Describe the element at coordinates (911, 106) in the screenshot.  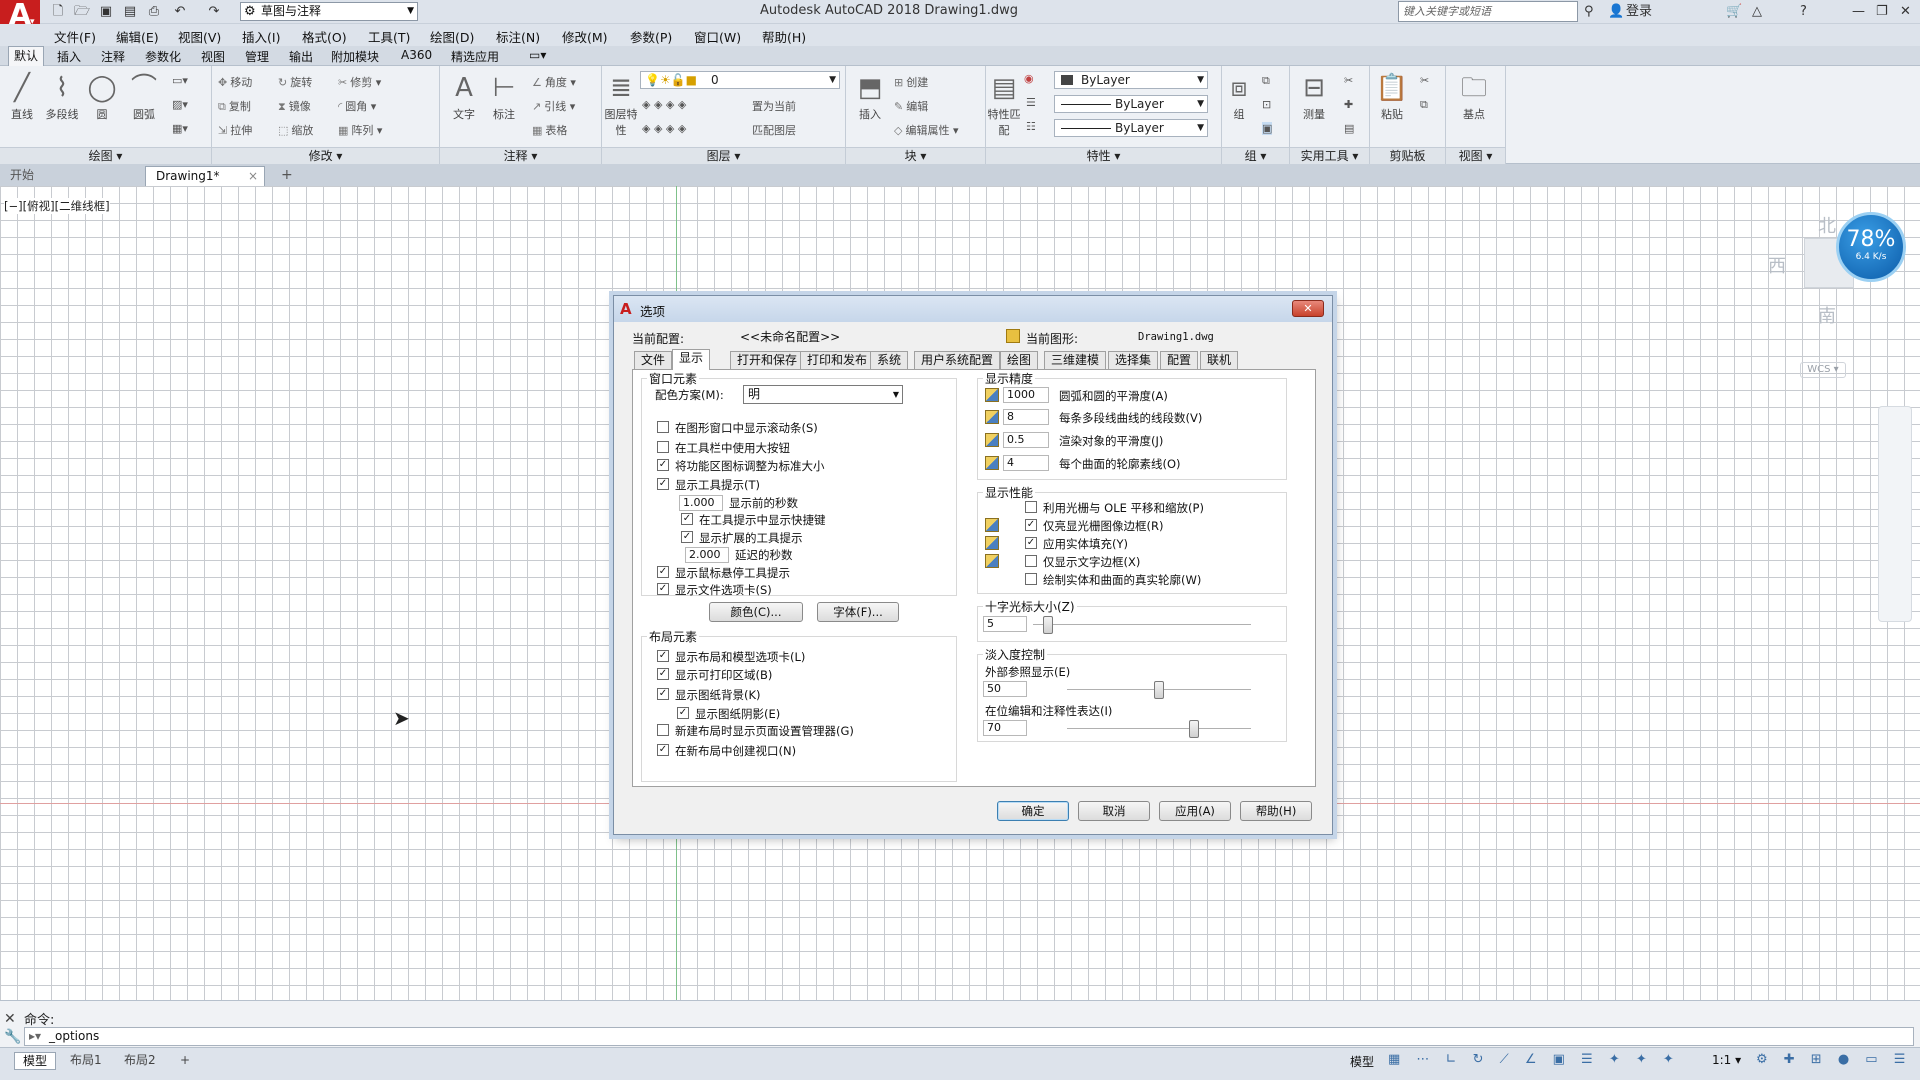
I see `edit-block-tool: ✎ 编辑` at that location.